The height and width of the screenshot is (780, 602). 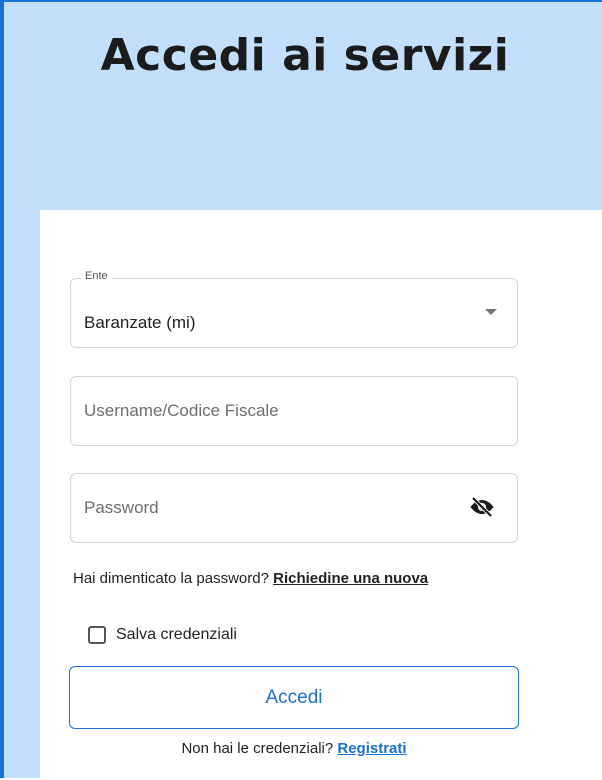 I want to click on username-field-wrapper, so click(x=294, y=411).